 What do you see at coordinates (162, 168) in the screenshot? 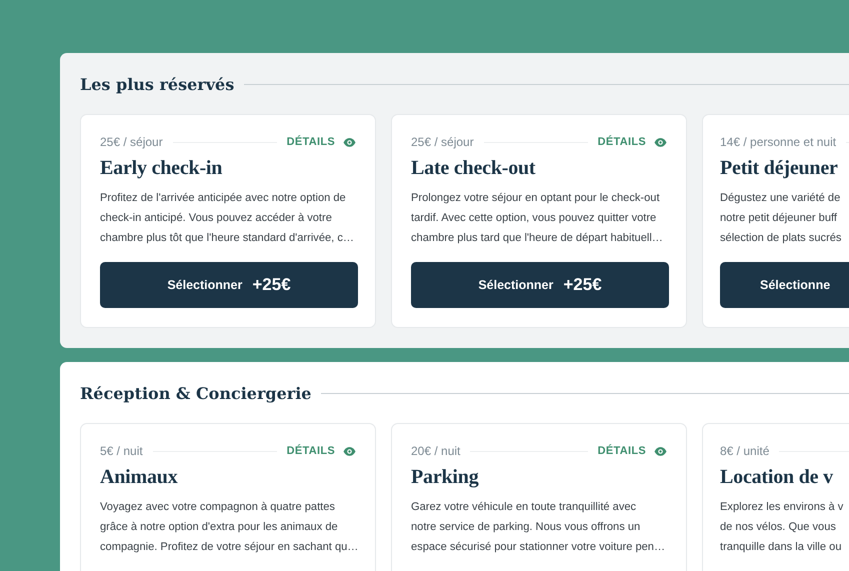
I see `card-title: Early check-in` at bounding box center [162, 168].